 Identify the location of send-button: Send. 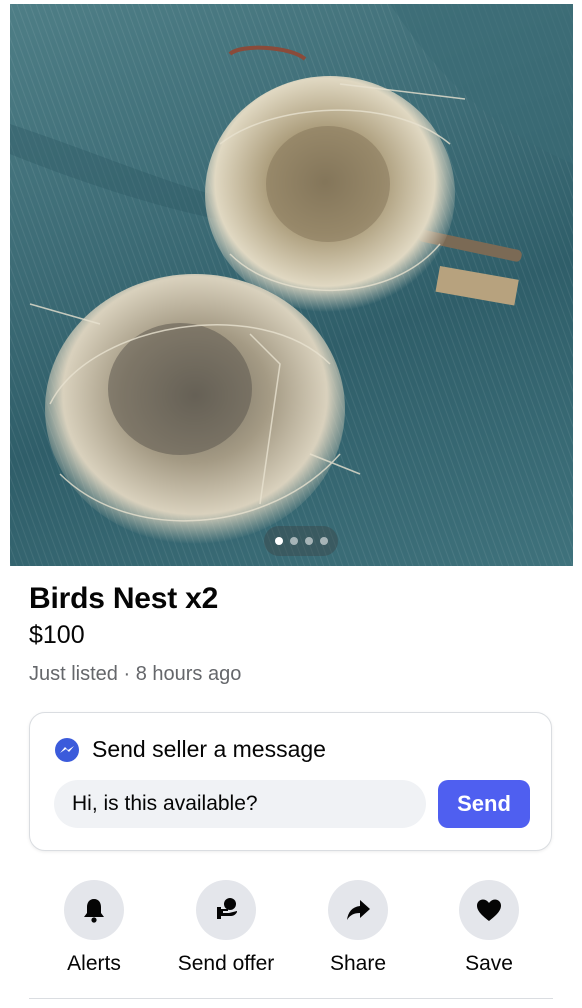
(484, 804).